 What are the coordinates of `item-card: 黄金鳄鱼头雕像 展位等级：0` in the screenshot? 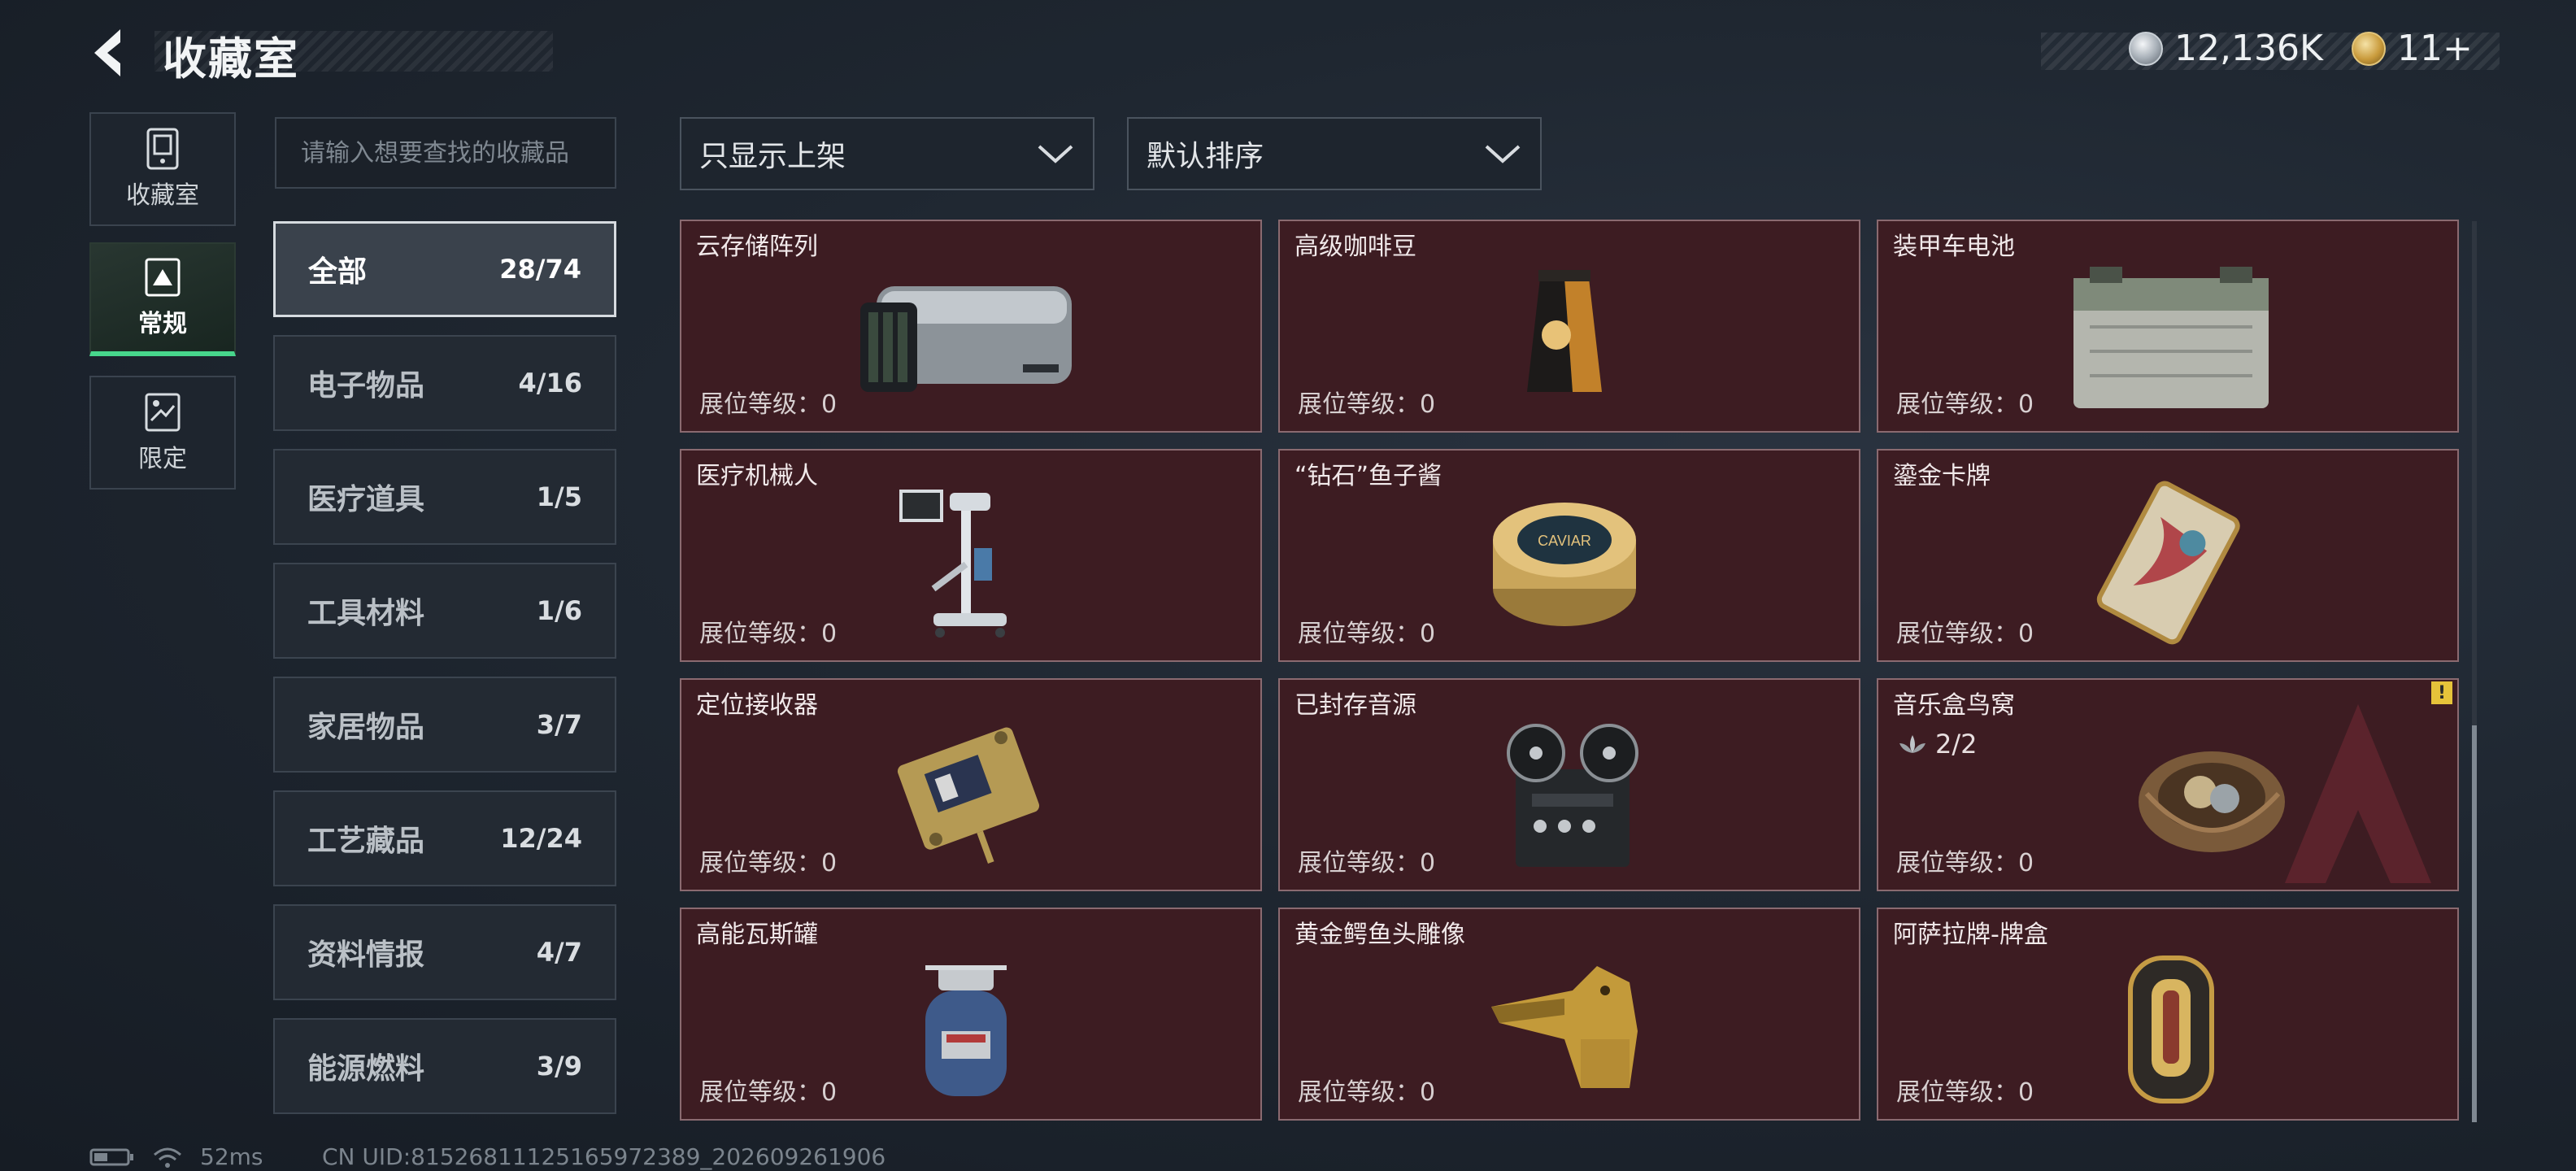 It's located at (1569, 1014).